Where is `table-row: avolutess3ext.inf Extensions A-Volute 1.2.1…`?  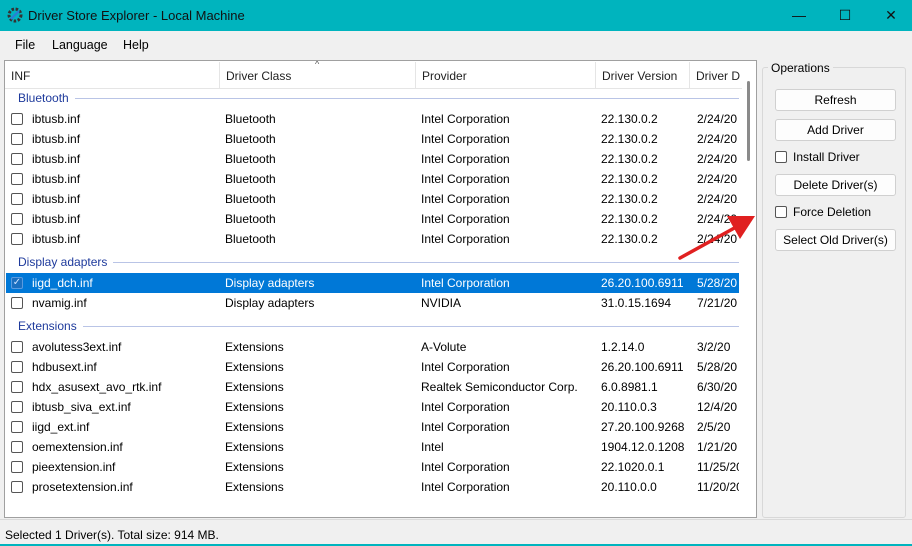
table-row: avolutess3ext.inf Extensions A-Volute 1.2.1… is located at coordinates (372, 347).